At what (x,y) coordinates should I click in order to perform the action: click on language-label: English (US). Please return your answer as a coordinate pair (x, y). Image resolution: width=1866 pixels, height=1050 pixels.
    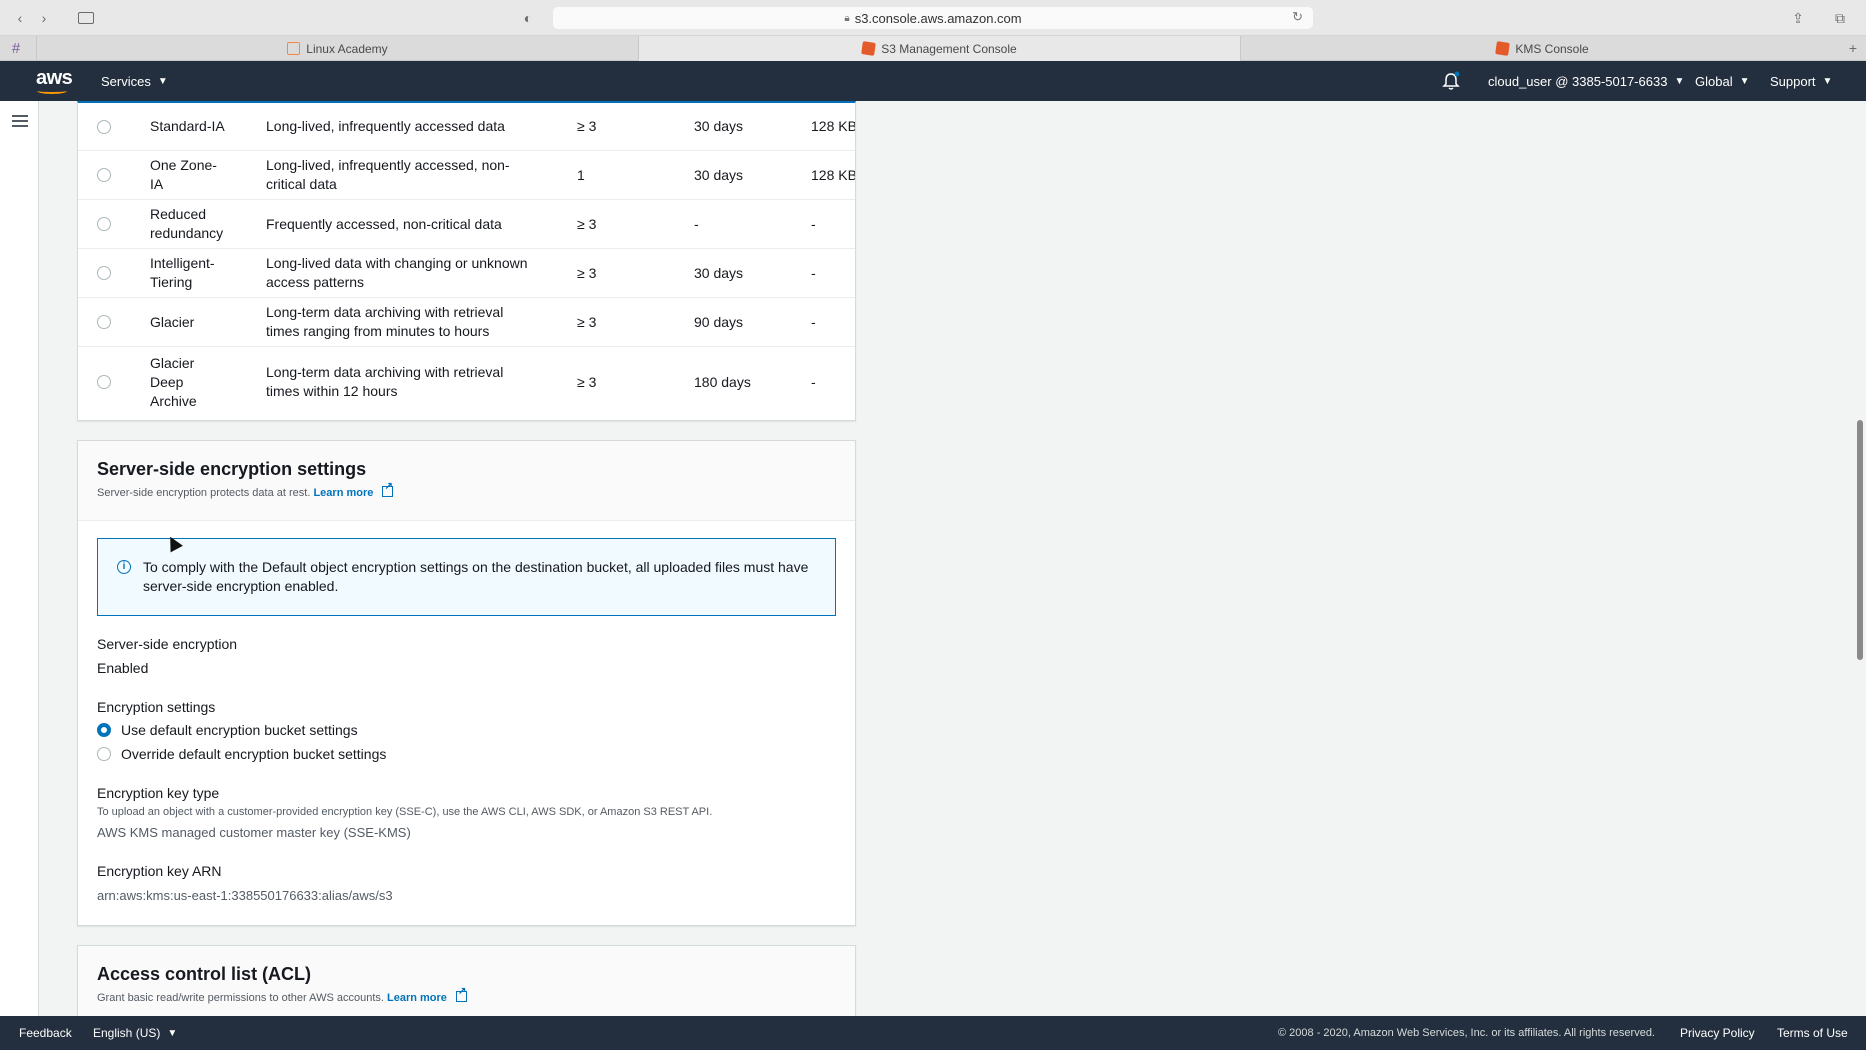
    Looking at the image, I should click on (127, 1033).